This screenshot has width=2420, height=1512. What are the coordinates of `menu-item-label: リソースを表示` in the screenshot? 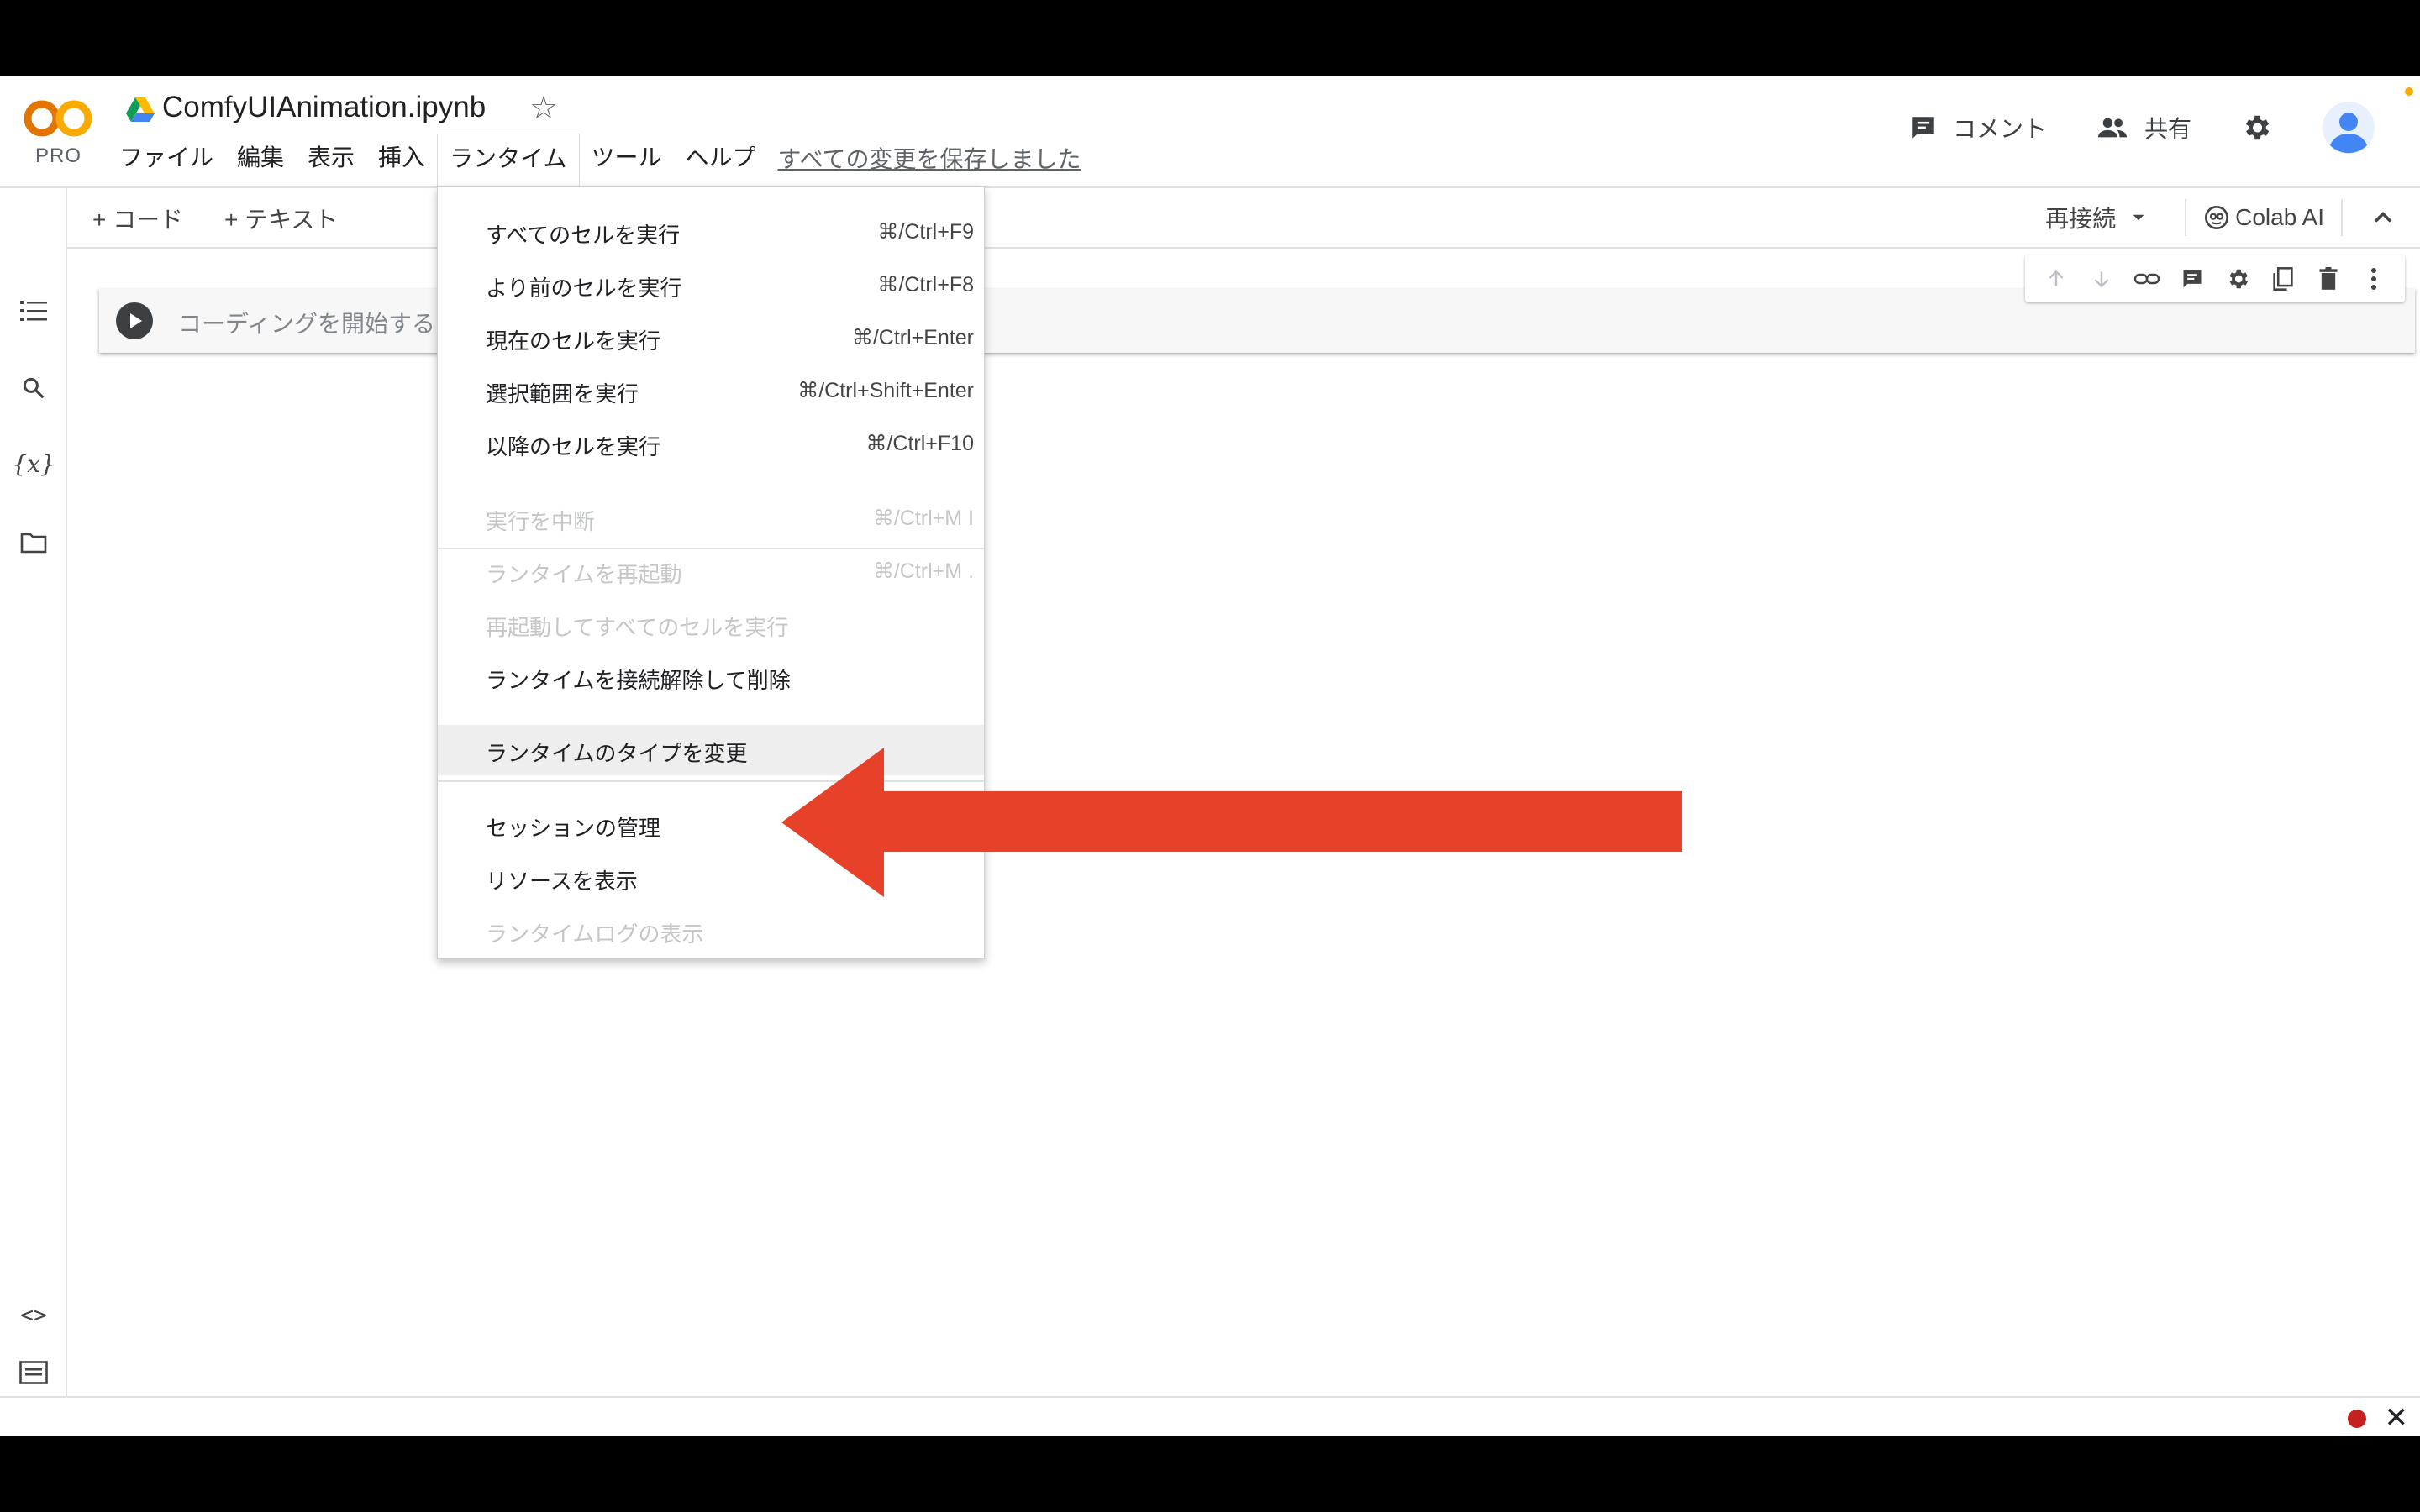 It's located at (562, 881).